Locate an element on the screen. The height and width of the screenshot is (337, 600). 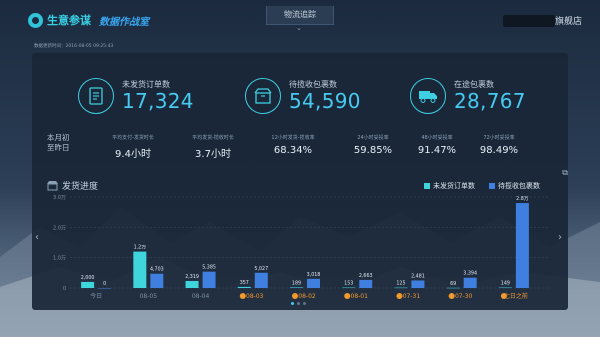
brand-mark-icon is located at coordinates (35, 20).